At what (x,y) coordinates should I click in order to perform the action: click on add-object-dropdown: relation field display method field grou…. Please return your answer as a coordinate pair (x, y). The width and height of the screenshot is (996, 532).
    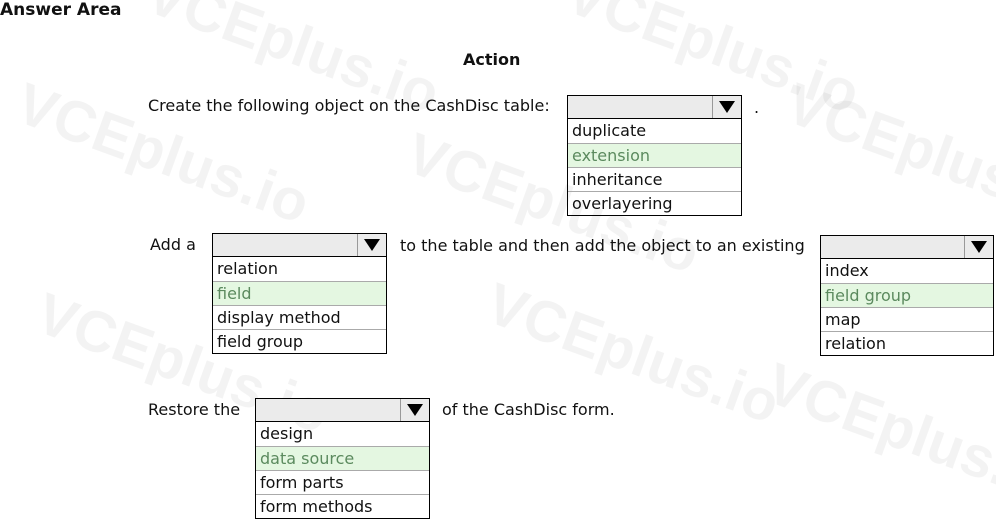
    Looking at the image, I should click on (299, 293).